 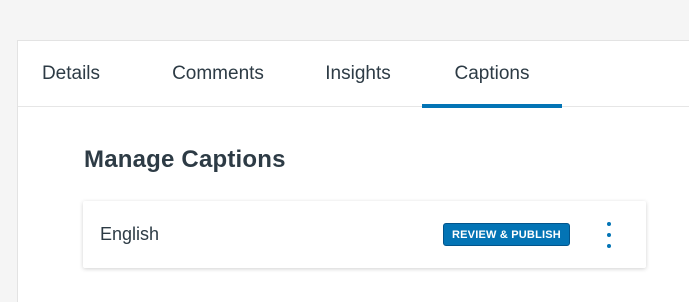 I want to click on kebab-menu-icon, so click(x=609, y=235).